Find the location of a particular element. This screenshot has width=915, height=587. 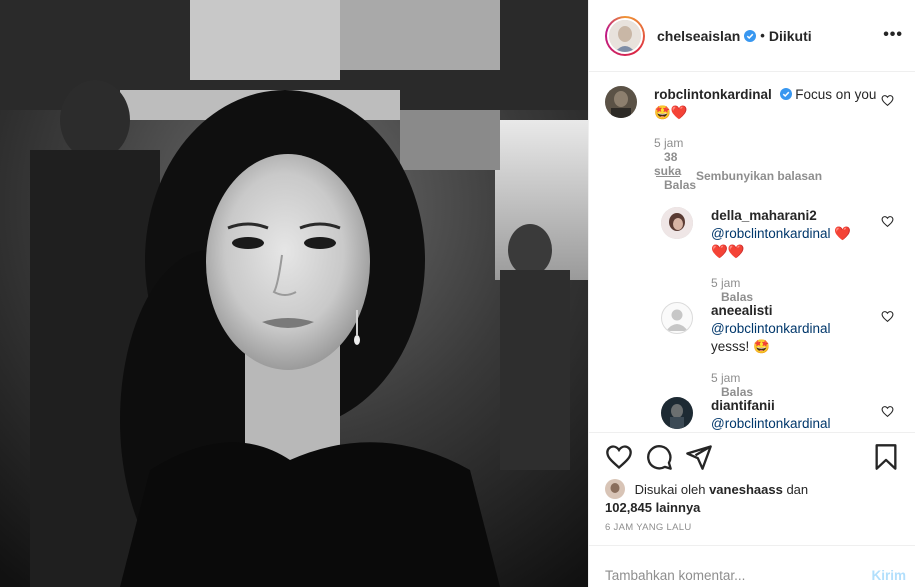

share-icon is located at coordinates (699, 457).